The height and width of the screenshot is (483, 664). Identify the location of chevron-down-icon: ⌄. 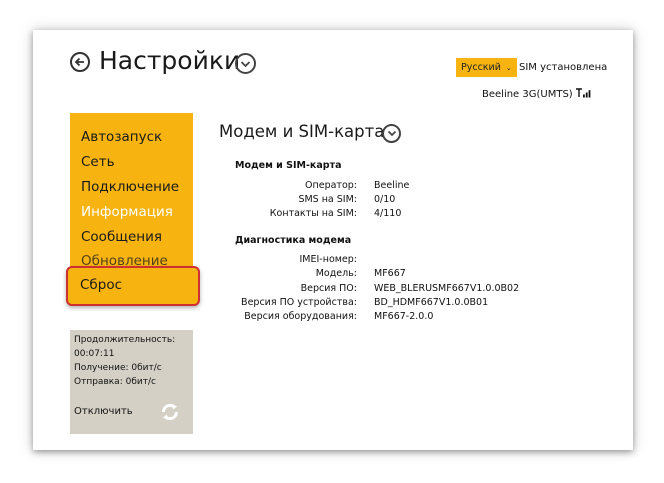
(508, 68).